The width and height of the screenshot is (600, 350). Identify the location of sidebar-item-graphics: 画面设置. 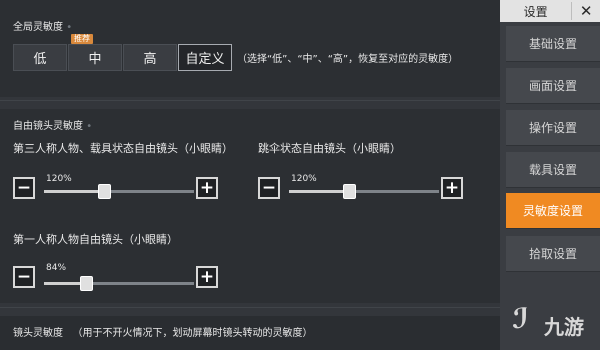
(553, 86).